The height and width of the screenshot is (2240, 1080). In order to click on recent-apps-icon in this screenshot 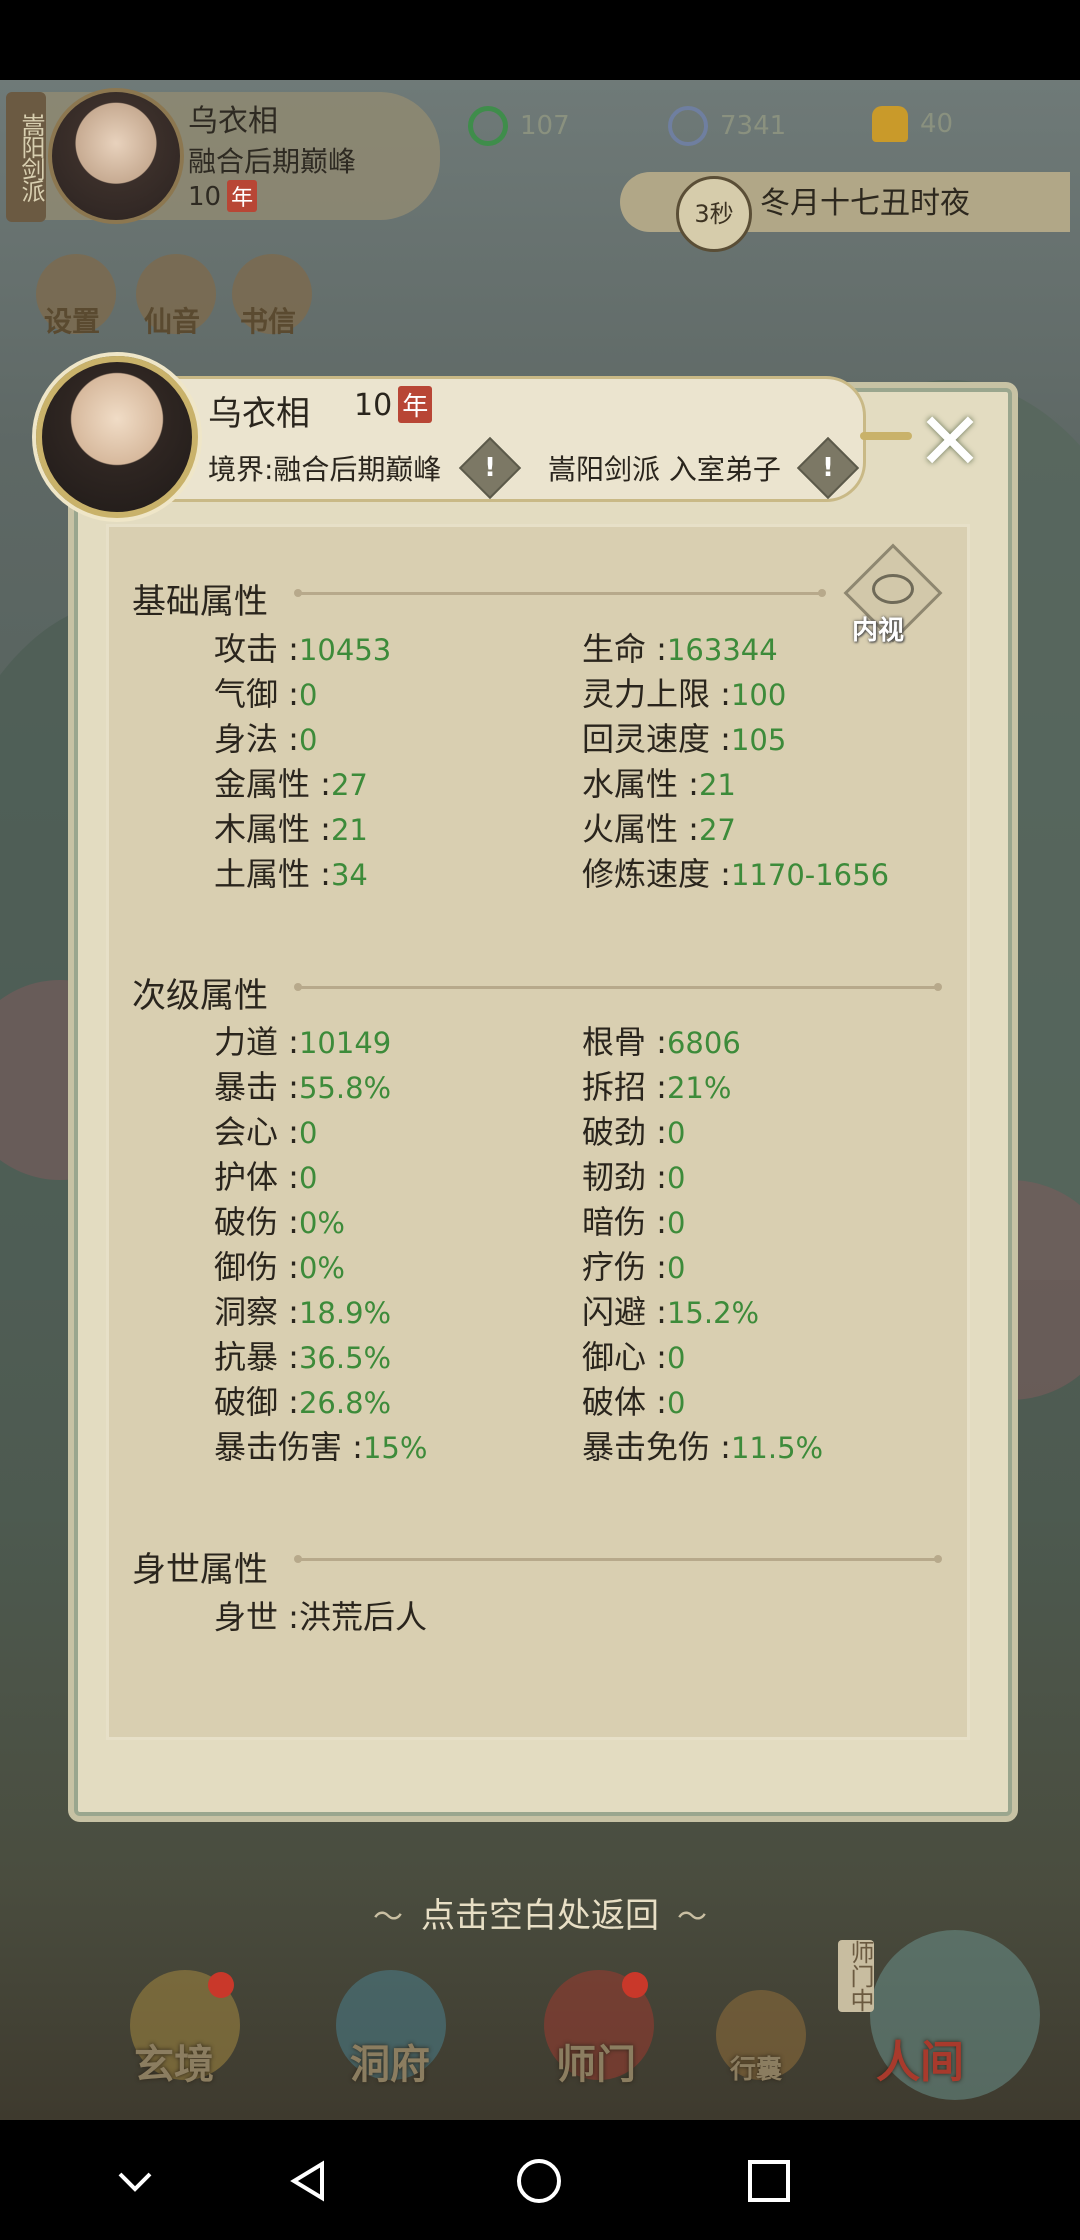, I will do `click(769, 2181)`.